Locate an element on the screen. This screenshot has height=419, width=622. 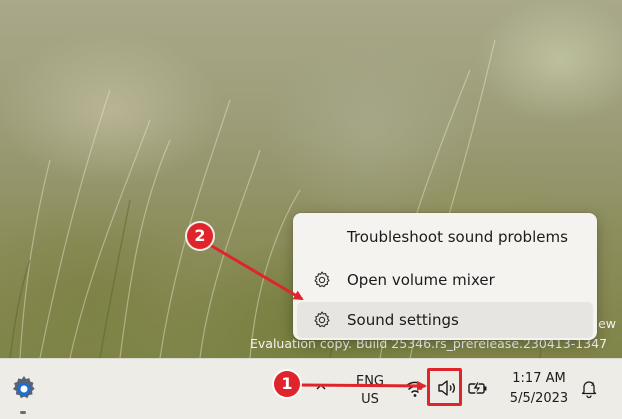
menu-item-label: Troubleshoot sound problems is located at coordinates (457, 237).